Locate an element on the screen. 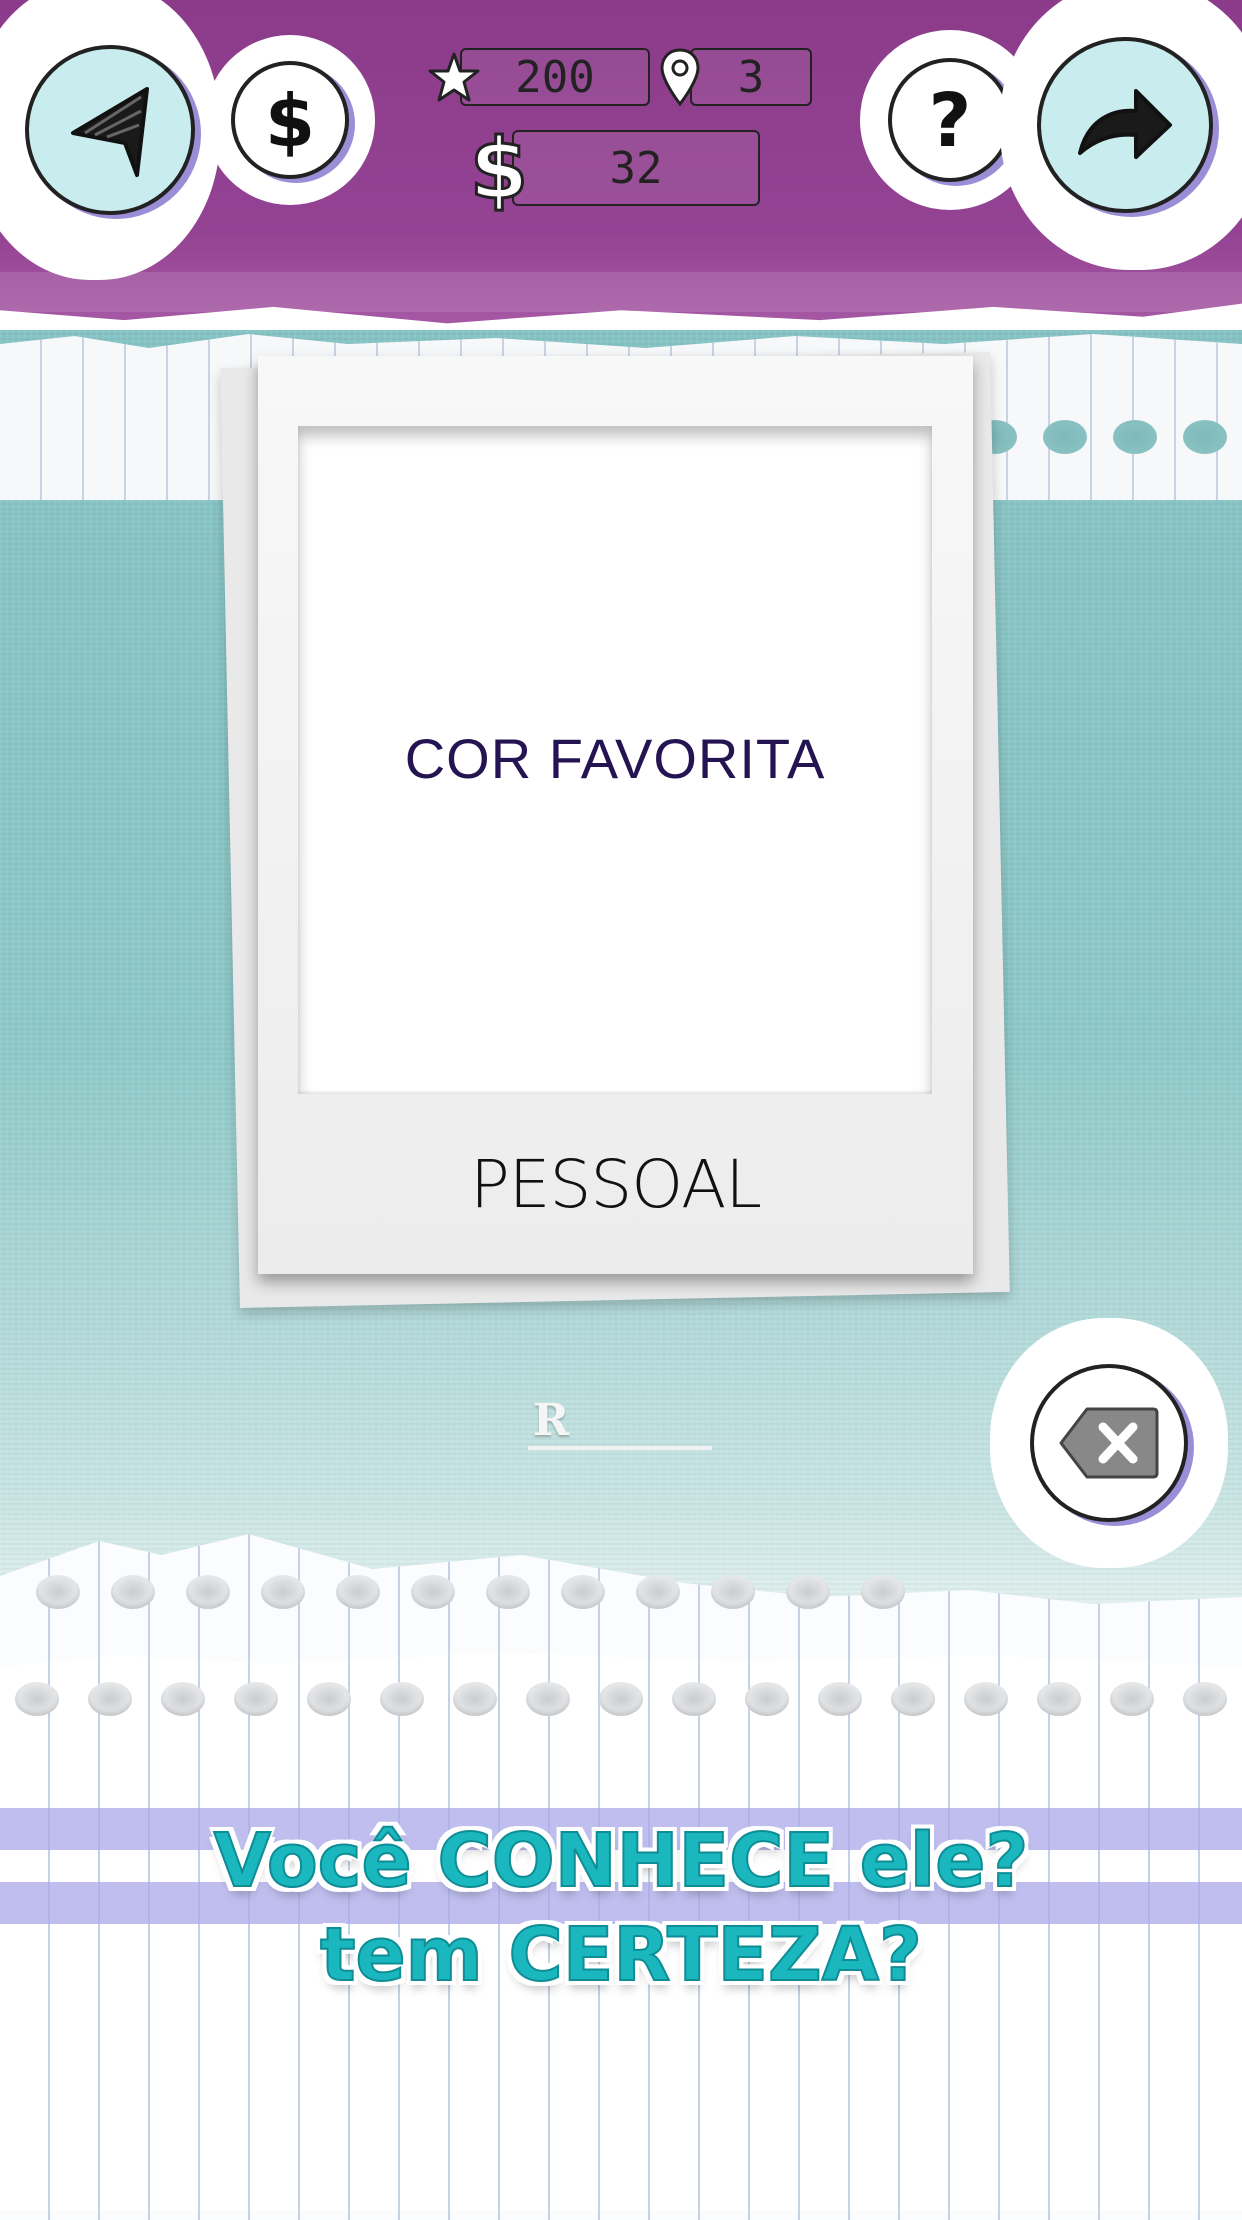  location-pin-icon is located at coordinates (680, 79).